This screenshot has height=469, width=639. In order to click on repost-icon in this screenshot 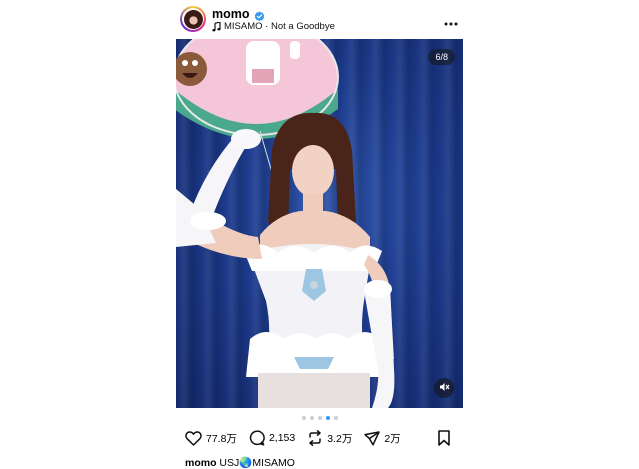, I will do `click(315, 438)`.